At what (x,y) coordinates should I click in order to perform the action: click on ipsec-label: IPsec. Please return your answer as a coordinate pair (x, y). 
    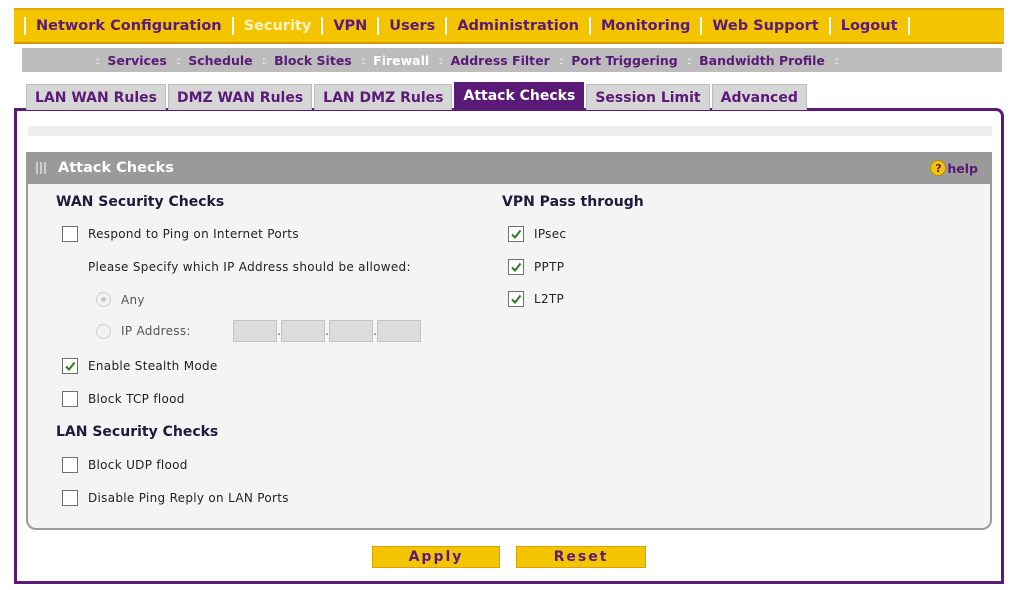
    Looking at the image, I should click on (550, 234).